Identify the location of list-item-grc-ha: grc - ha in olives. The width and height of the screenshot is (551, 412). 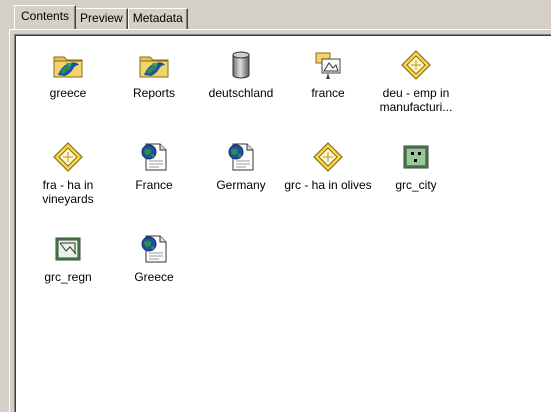
(328, 166).